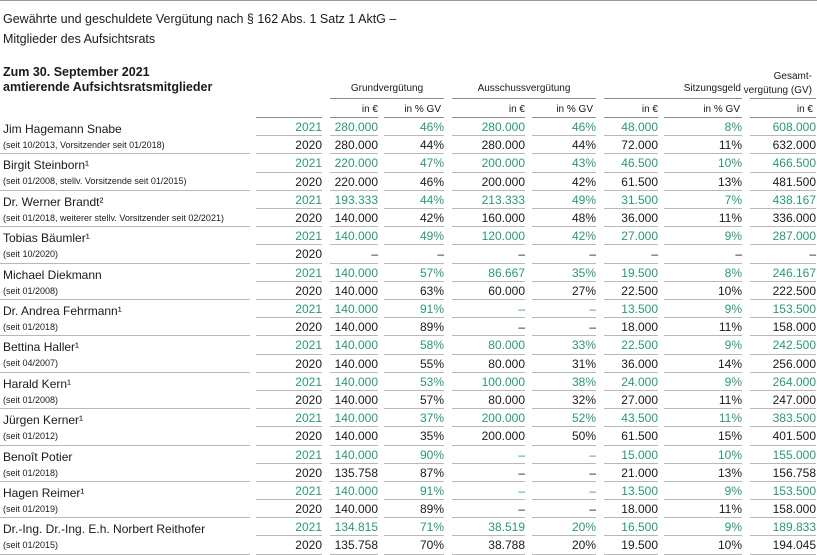 Image resolution: width=817 pixels, height=555 pixels. I want to click on cell-auss-pct: 52%, so click(583, 418).